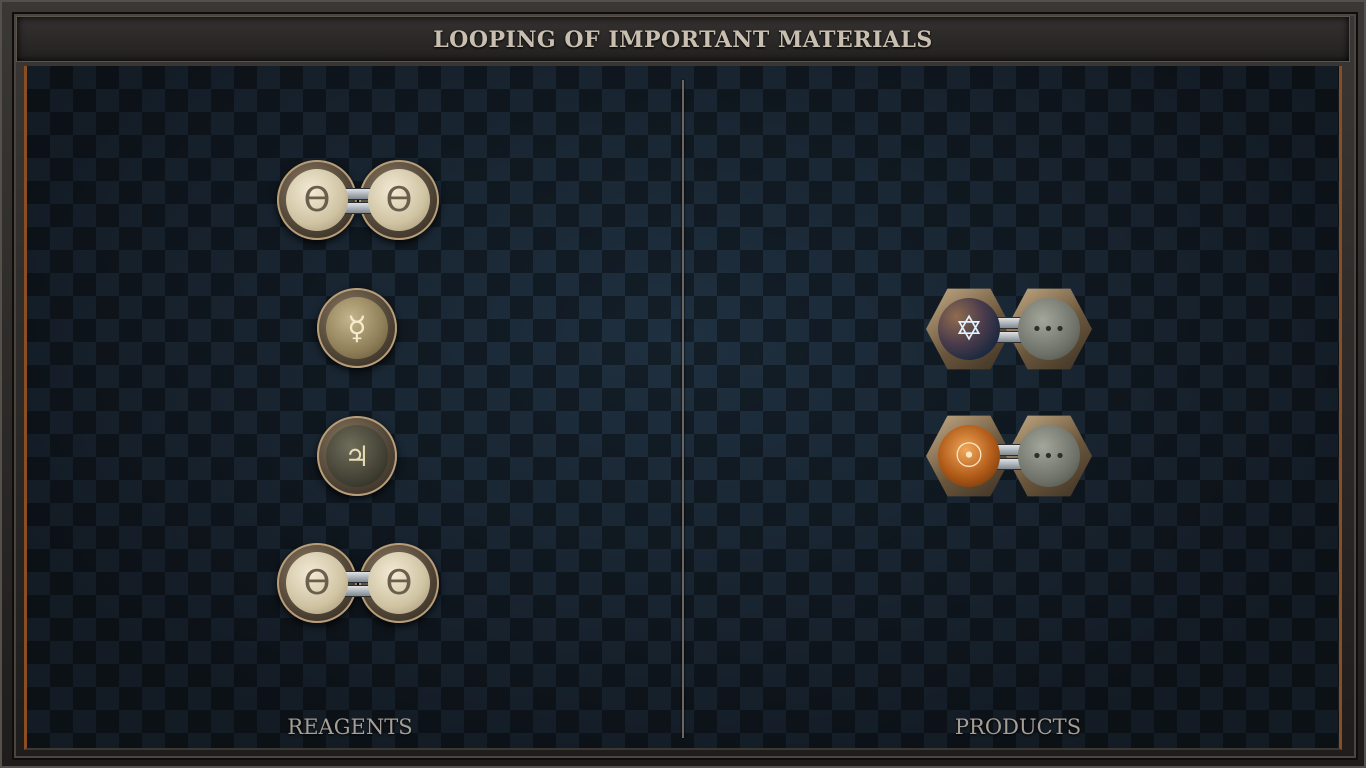 The height and width of the screenshot is (768, 1366). Describe the element at coordinates (1009, 329) in the screenshot. I see `product-molecule-1: ✡ •••` at that location.